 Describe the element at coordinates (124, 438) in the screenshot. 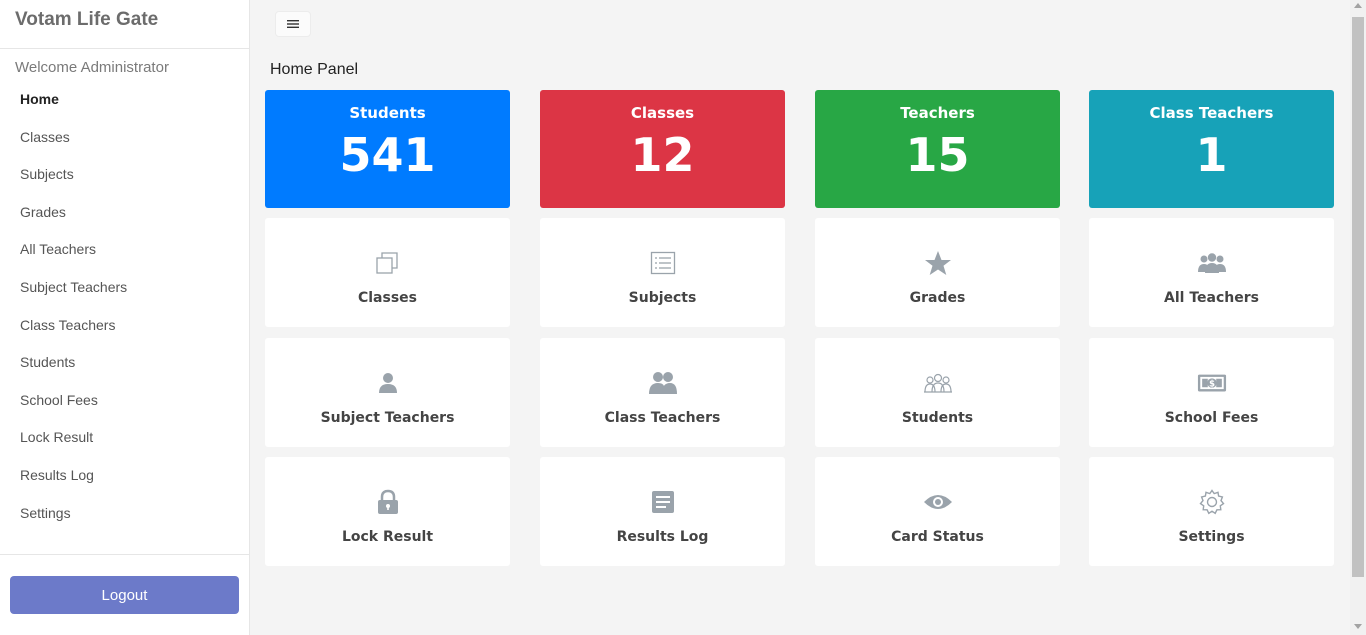

I see `sidebar-item-lock-result: Lock Result` at that location.